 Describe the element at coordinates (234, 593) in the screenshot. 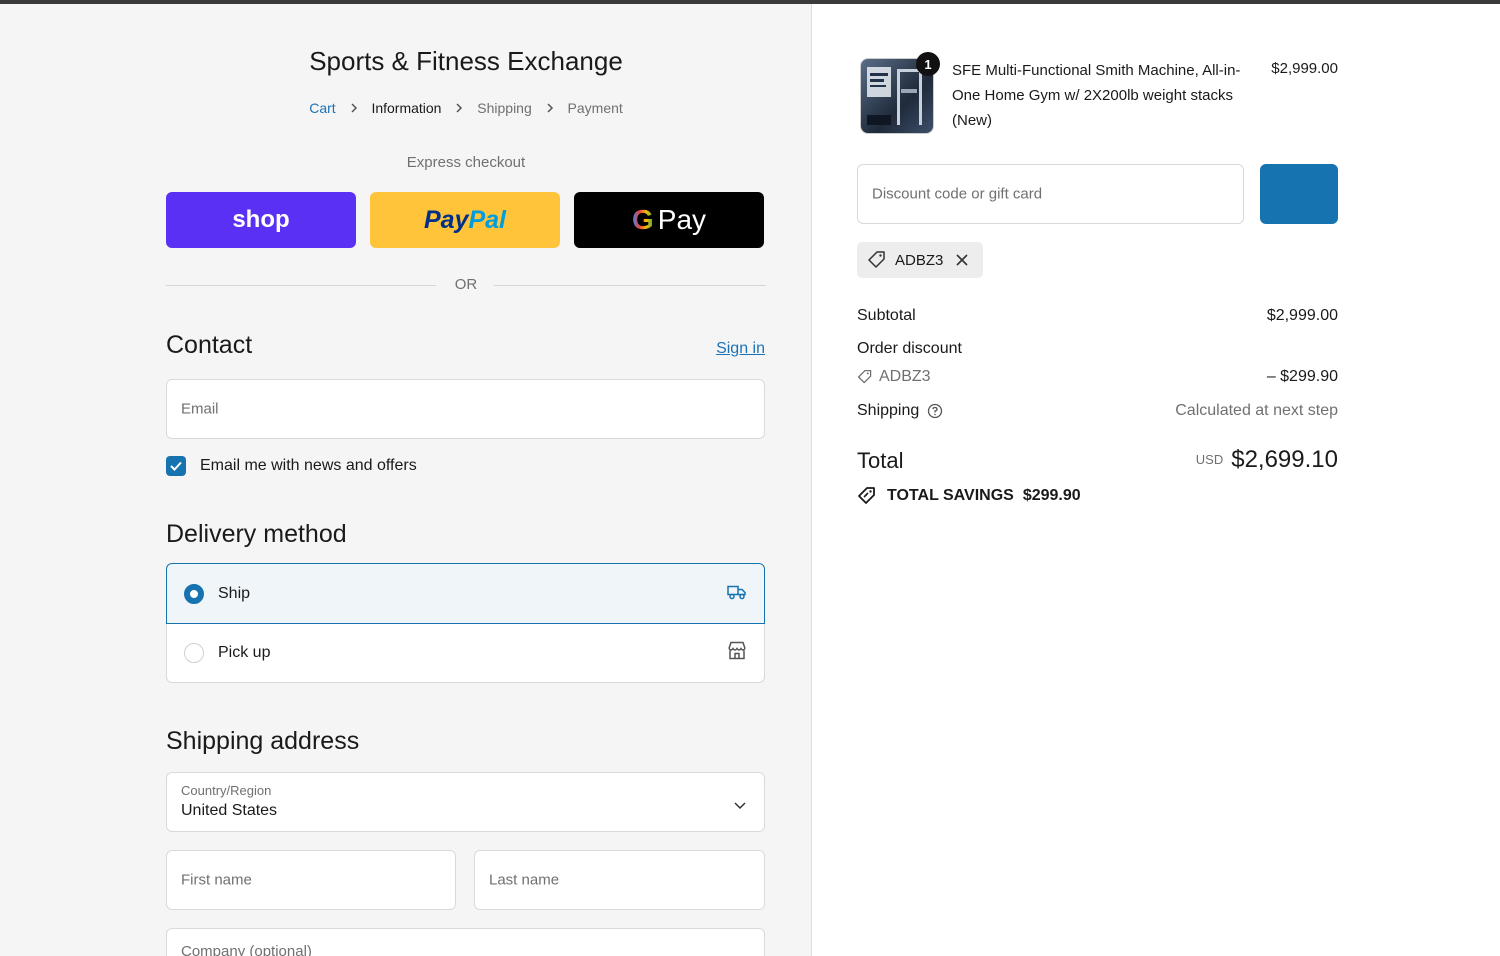

I see `ship-label: Ship` at that location.